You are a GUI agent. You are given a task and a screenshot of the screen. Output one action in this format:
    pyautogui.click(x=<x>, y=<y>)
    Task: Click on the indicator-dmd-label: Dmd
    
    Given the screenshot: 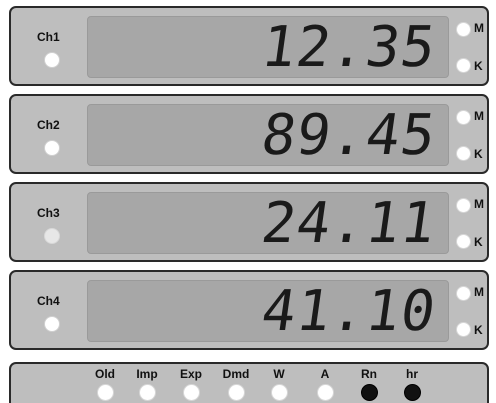 What is the action you would take?
    pyautogui.click(x=236, y=374)
    